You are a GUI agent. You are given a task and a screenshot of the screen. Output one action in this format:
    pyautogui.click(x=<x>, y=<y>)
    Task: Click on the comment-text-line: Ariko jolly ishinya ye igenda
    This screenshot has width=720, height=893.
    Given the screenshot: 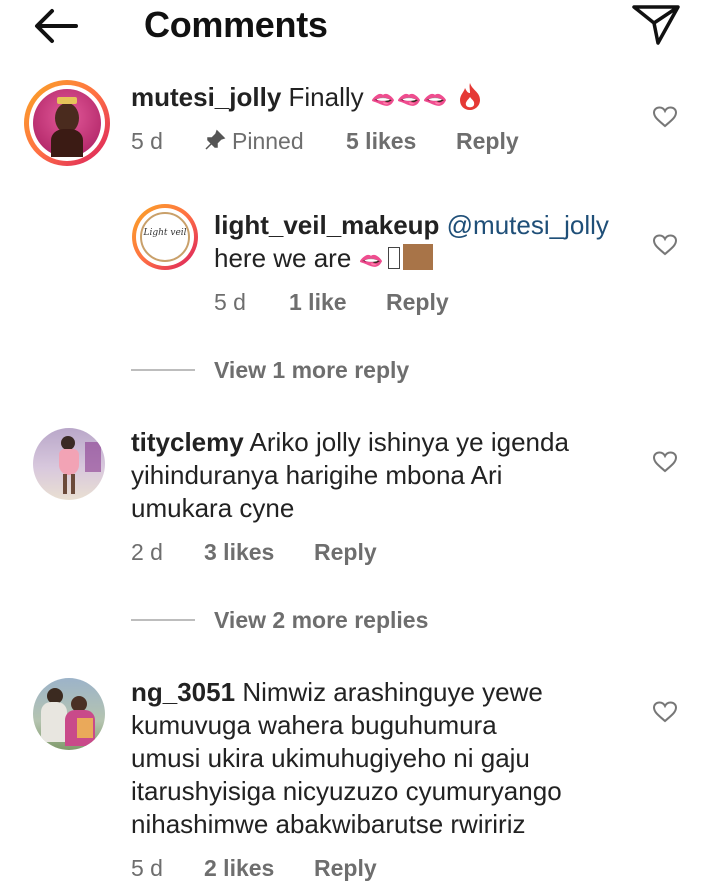 What is the action you would take?
    pyautogui.click(x=409, y=442)
    